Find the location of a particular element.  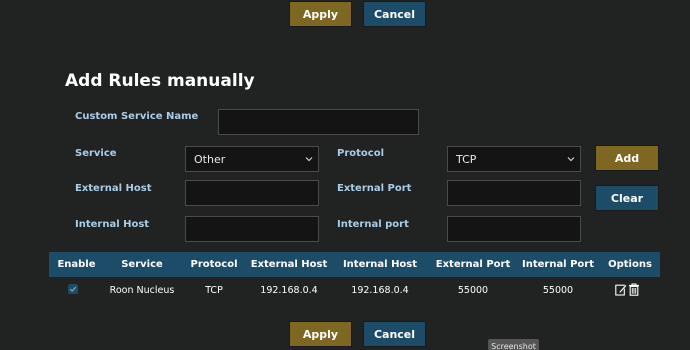

trash-icon is located at coordinates (634, 289).